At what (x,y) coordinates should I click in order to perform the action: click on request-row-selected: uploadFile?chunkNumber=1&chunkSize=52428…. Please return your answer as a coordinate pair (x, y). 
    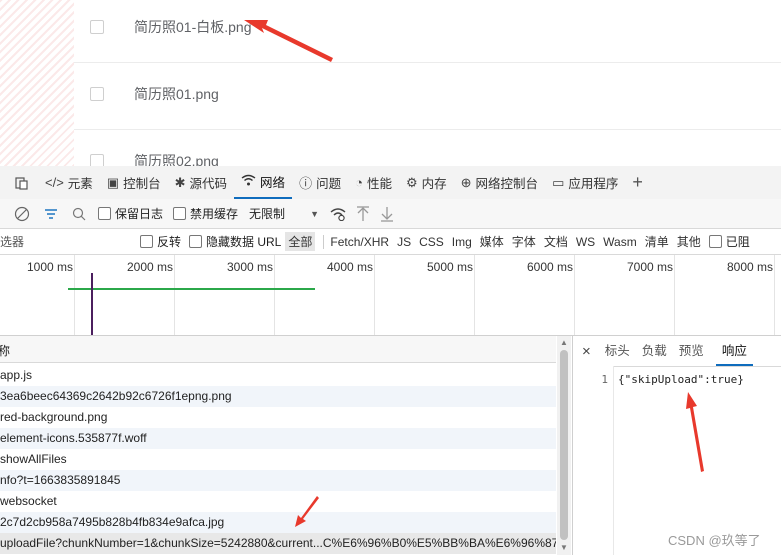
    Looking at the image, I should click on (278, 543).